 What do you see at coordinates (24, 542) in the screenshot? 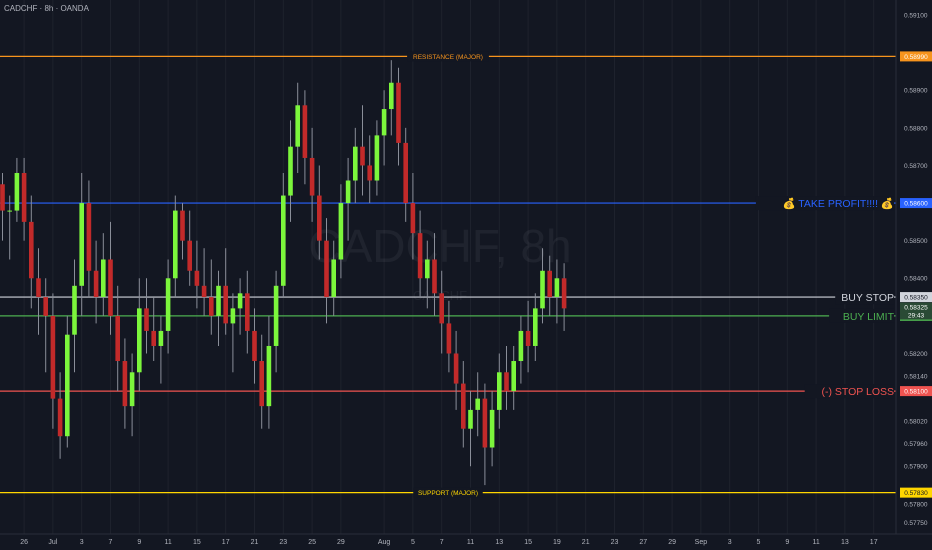
I see `time-tick-label: 26` at bounding box center [24, 542].